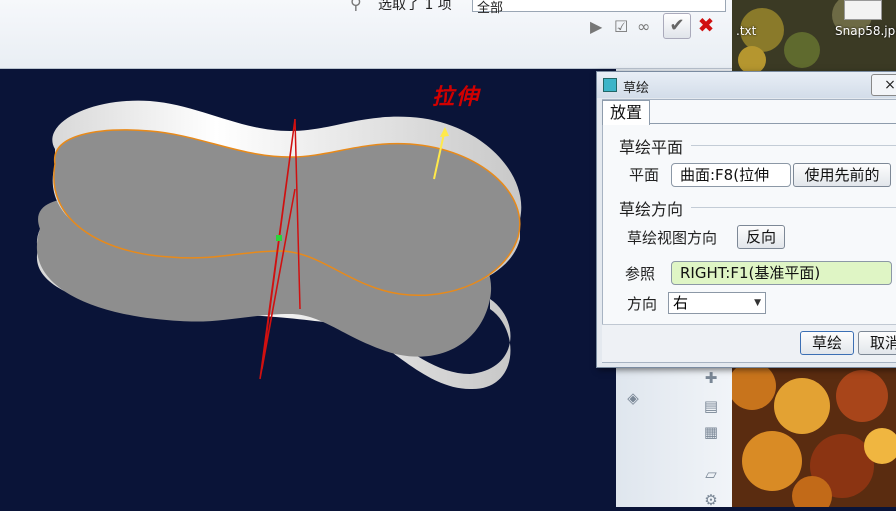  What do you see at coordinates (711, 432) in the screenshot?
I see `table-icon: ▦` at bounding box center [711, 432].